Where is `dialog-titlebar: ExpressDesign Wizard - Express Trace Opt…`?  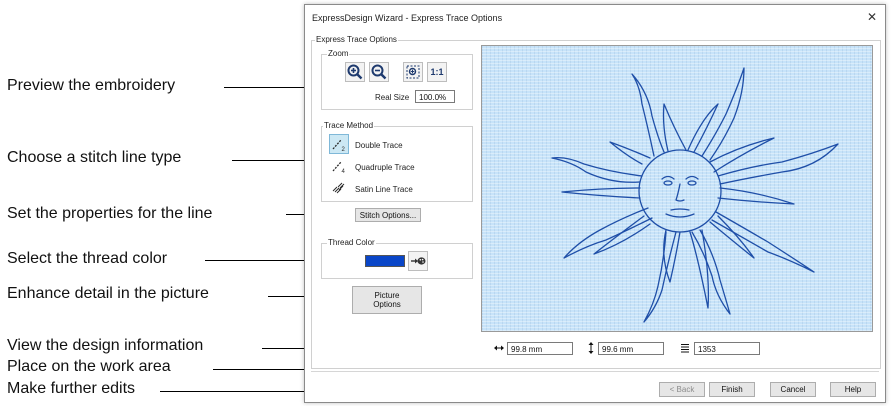 dialog-titlebar: ExpressDesign Wizard - Express Trace Opt… is located at coordinates (595, 18).